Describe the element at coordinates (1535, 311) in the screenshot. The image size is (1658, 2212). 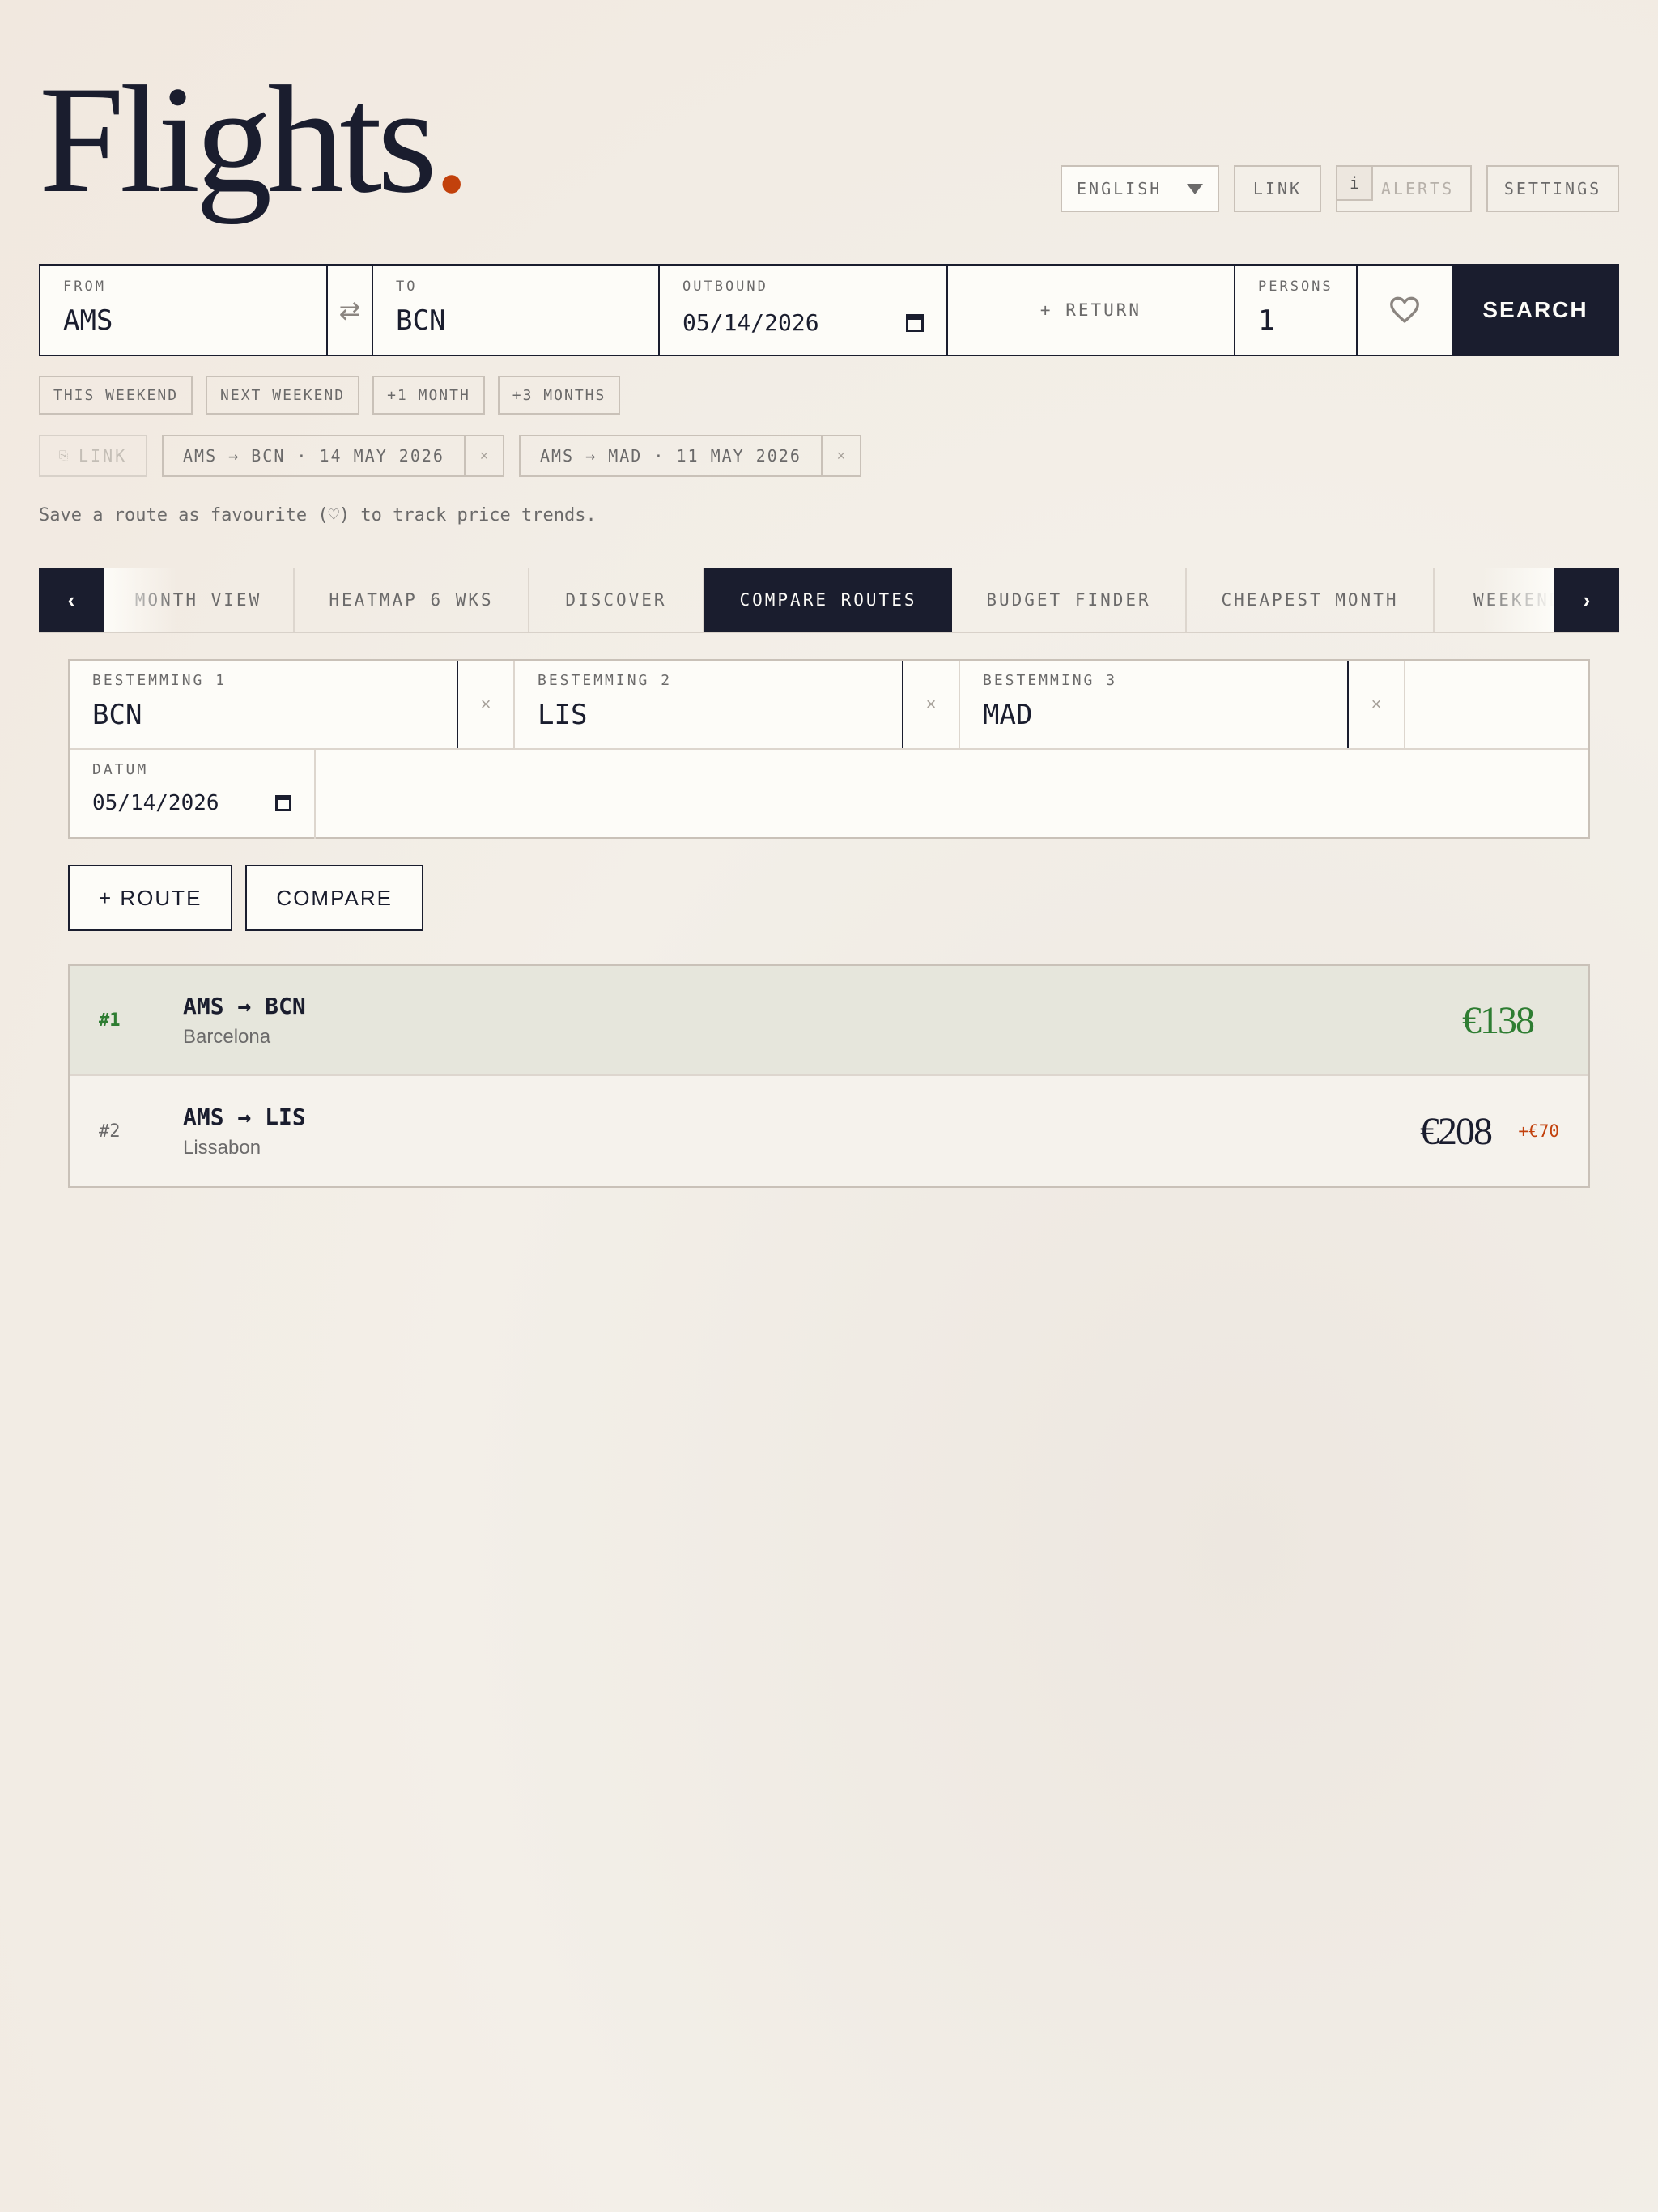
I see `search-button: SEARCH` at that location.